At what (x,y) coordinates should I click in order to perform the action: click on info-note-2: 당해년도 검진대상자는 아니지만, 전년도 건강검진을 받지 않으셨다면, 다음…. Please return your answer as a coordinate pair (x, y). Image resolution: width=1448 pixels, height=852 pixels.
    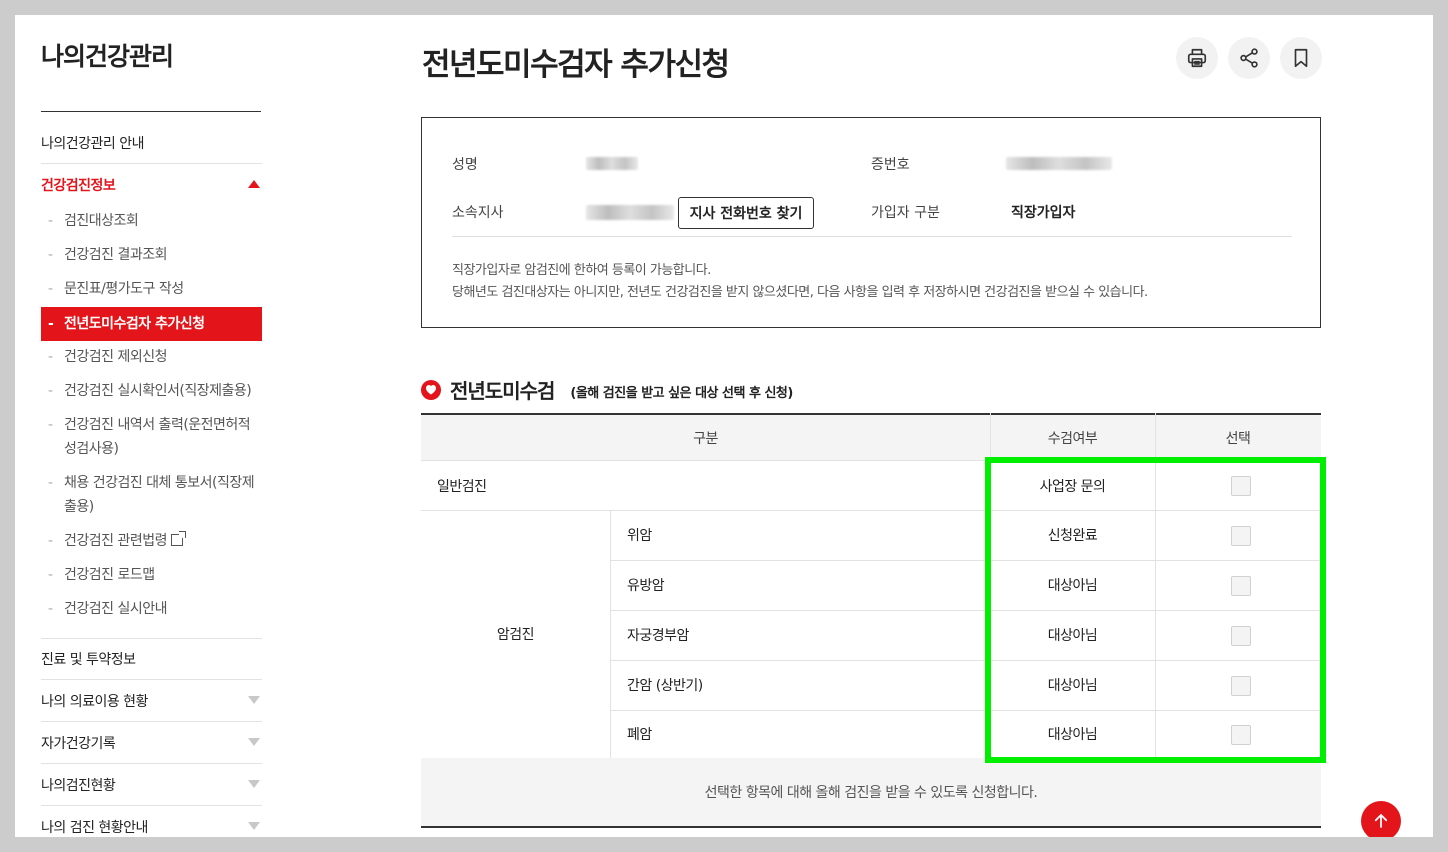
    Looking at the image, I should click on (800, 292).